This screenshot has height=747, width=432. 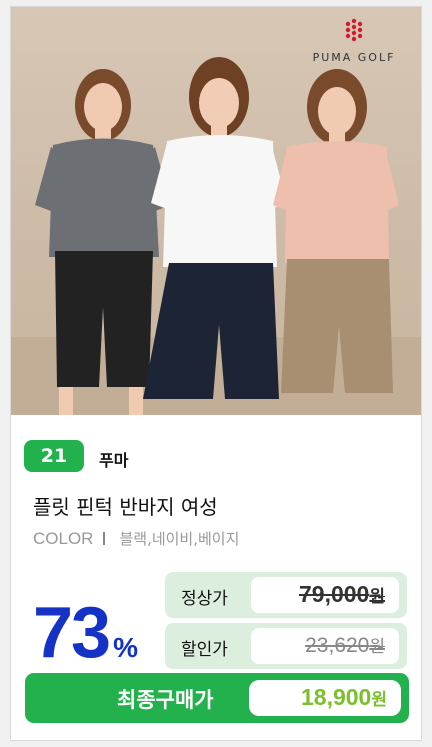 I want to click on brand-name: 푸마, so click(x=113, y=459).